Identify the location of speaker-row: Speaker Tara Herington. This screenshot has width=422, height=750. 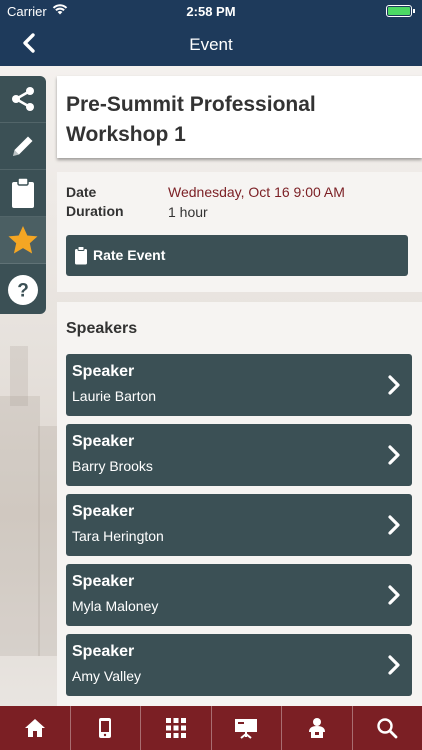
(239, 525).